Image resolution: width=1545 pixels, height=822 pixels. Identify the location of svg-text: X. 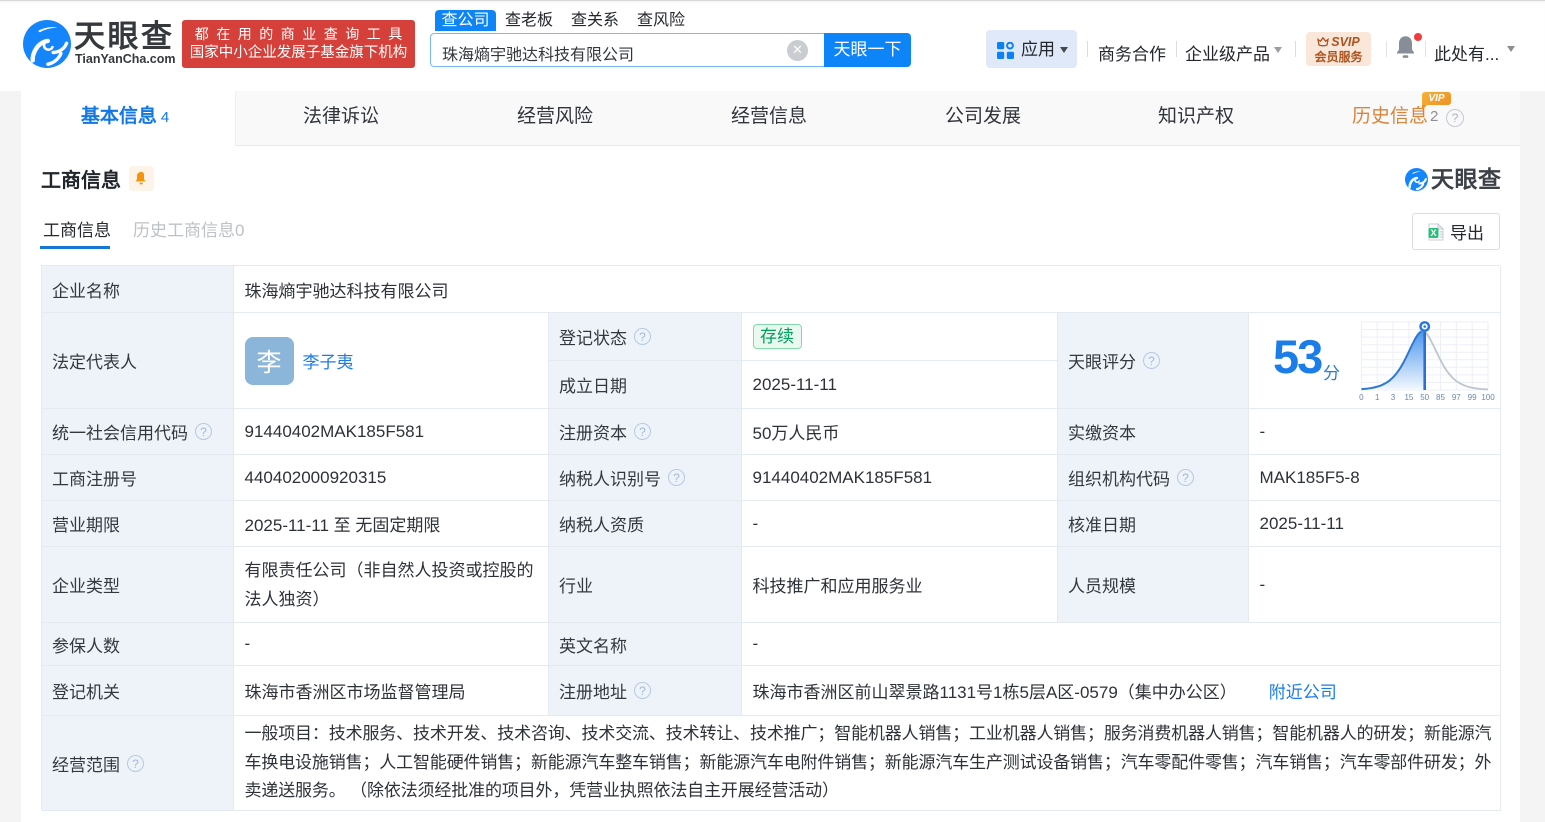
(1433, 232).